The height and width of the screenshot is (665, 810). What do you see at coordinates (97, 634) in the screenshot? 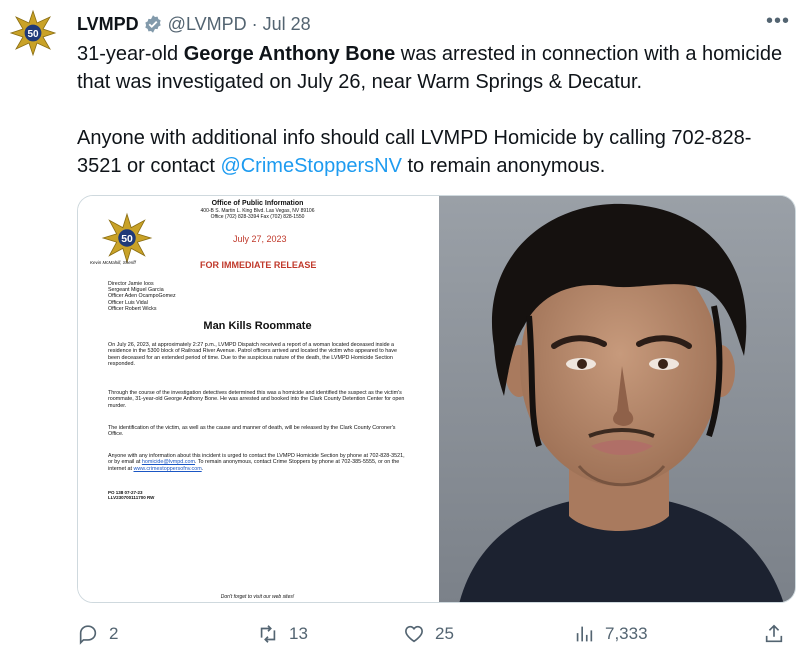
I see `reply-button: 2` at bounding box center [97, 634].